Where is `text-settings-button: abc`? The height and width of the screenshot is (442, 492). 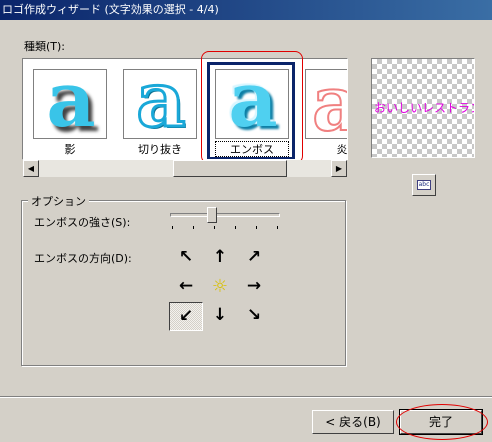 text-settings-button: abc is located at coordinates (424, 185).